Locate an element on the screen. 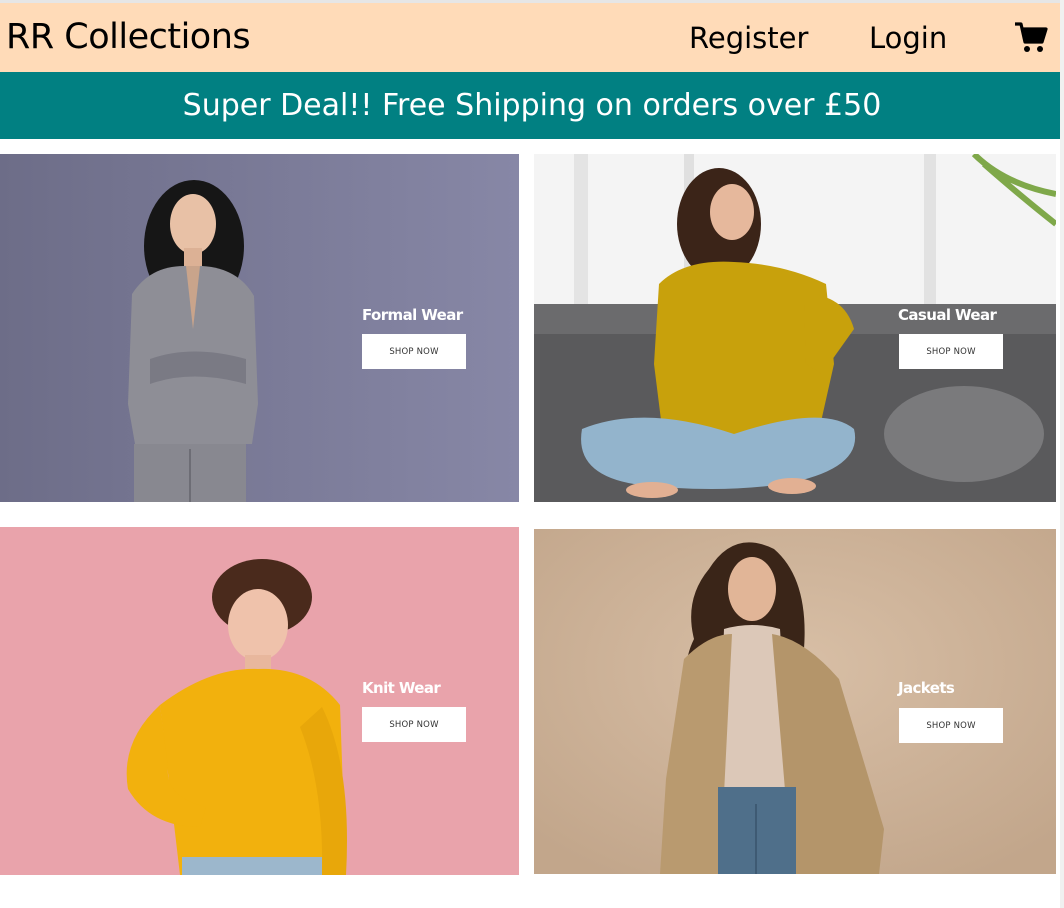 The height and width of the screenshot is (908, 1064). category-title: Casual Wear is located at coordinates (947, 315).